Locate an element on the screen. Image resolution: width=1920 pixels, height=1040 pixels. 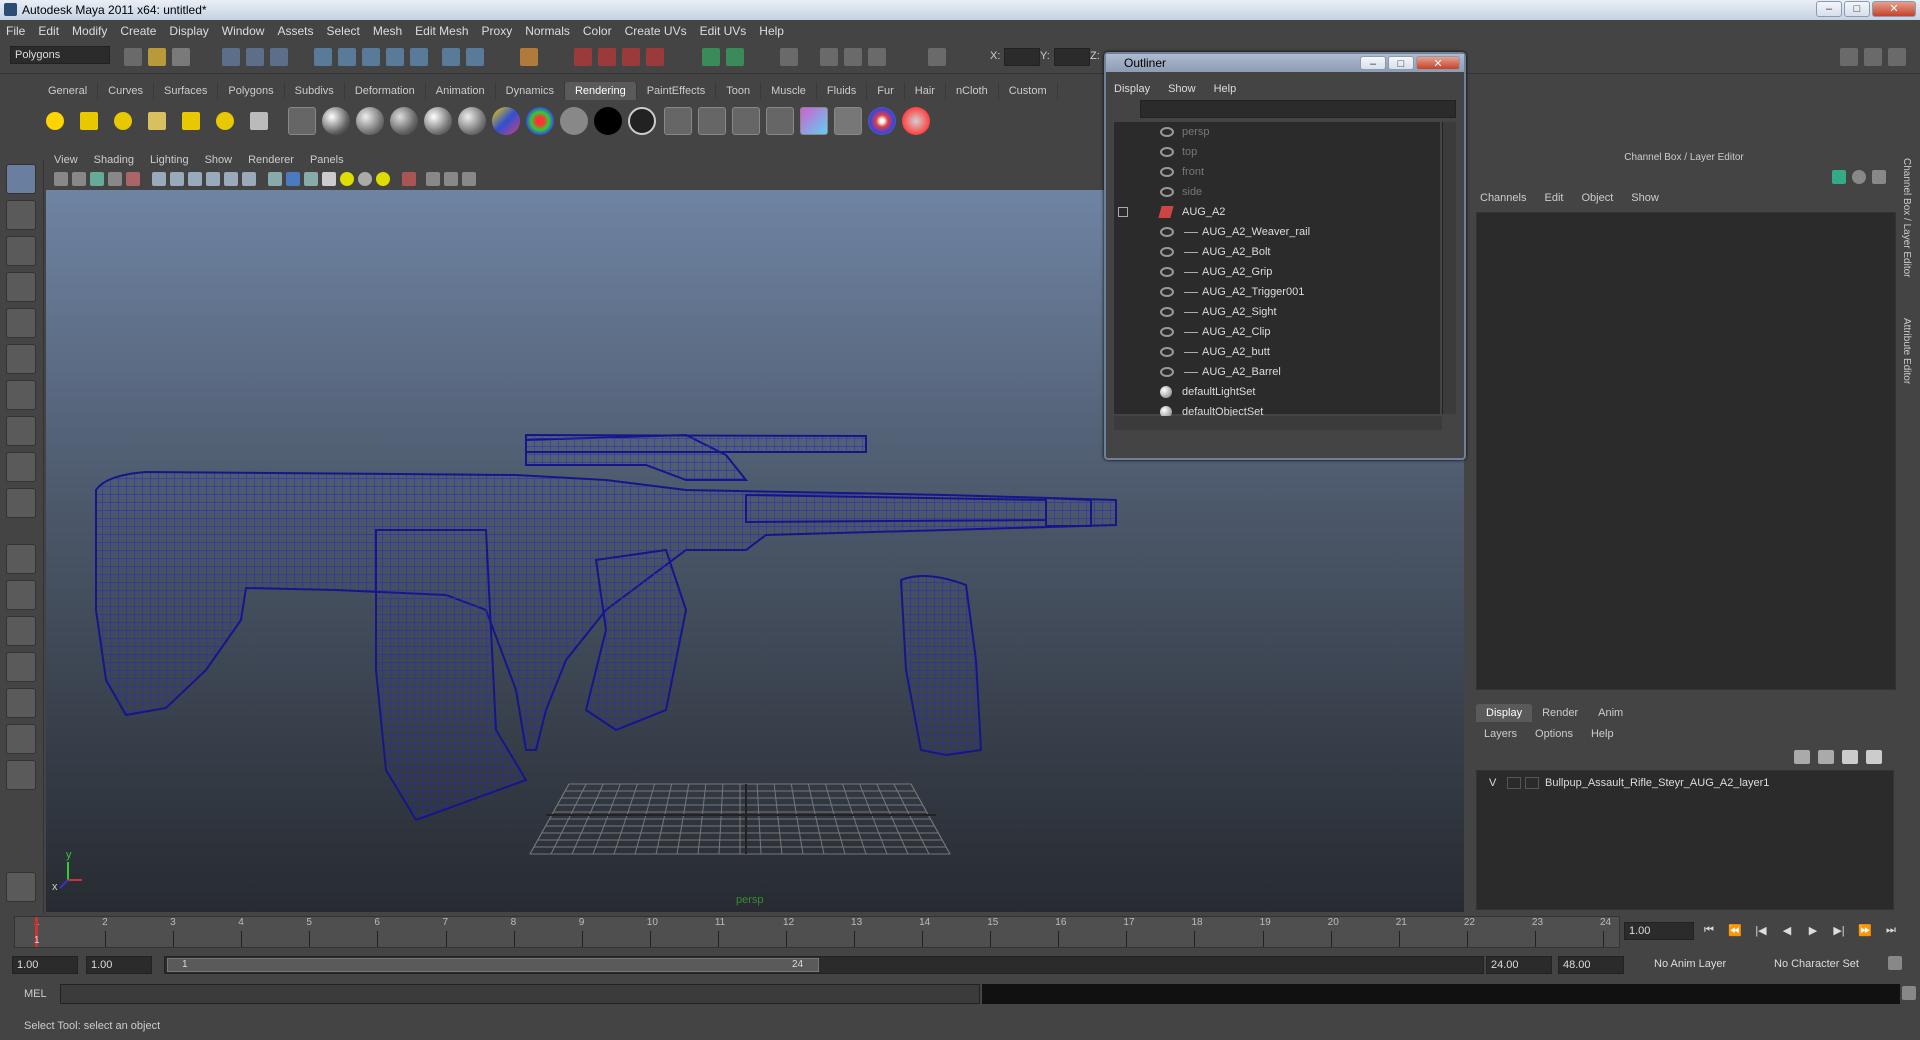
select-hierarchy-icon is located at coordinates (231, 57).